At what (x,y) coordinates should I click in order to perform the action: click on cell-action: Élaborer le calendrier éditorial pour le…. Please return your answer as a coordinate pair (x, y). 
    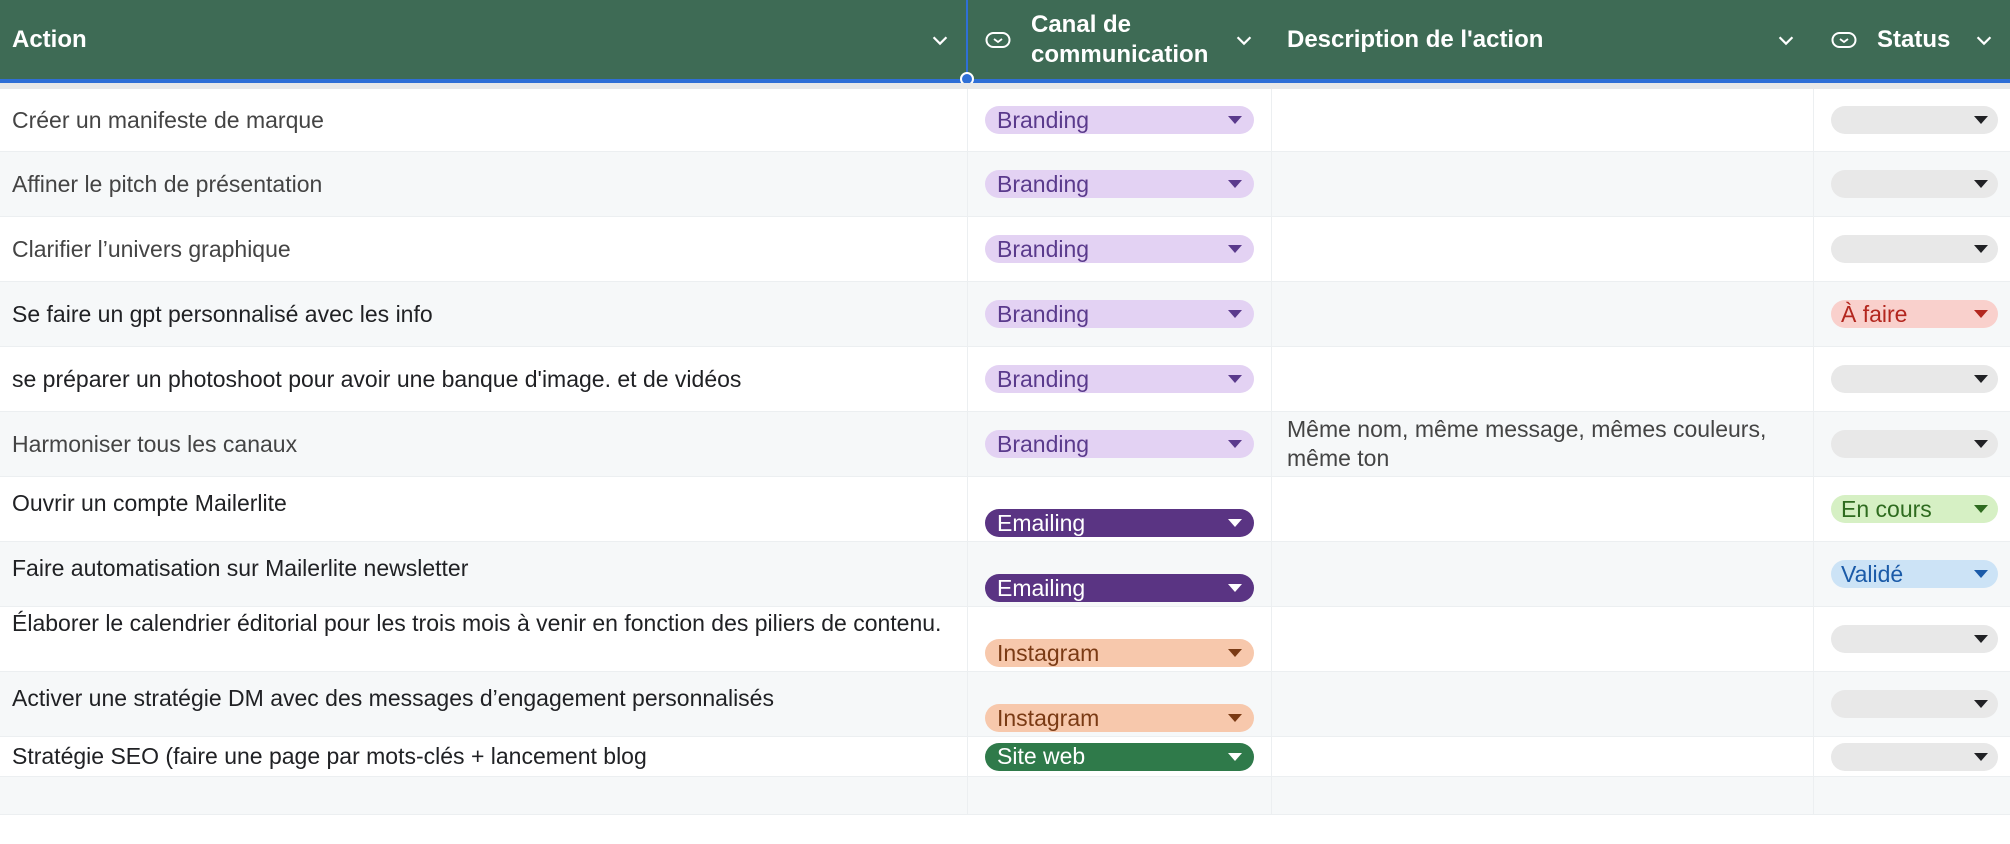
    Looking at the image, I should click on (484, 639).